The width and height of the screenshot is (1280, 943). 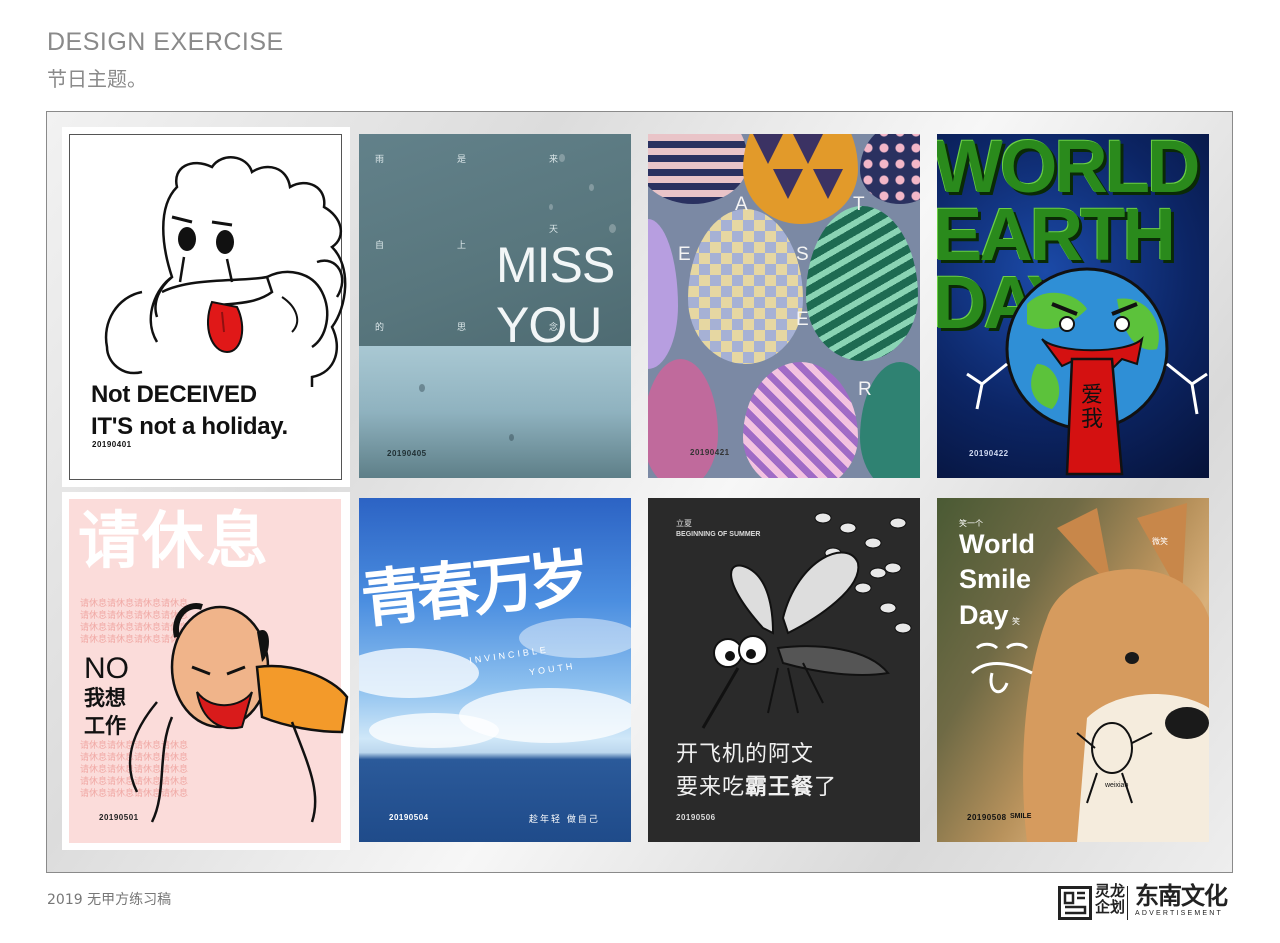 What do you see at coordinates (798, 166) in the screenshot?
I see `triangle-pattern` at bounding box center [798, 166].